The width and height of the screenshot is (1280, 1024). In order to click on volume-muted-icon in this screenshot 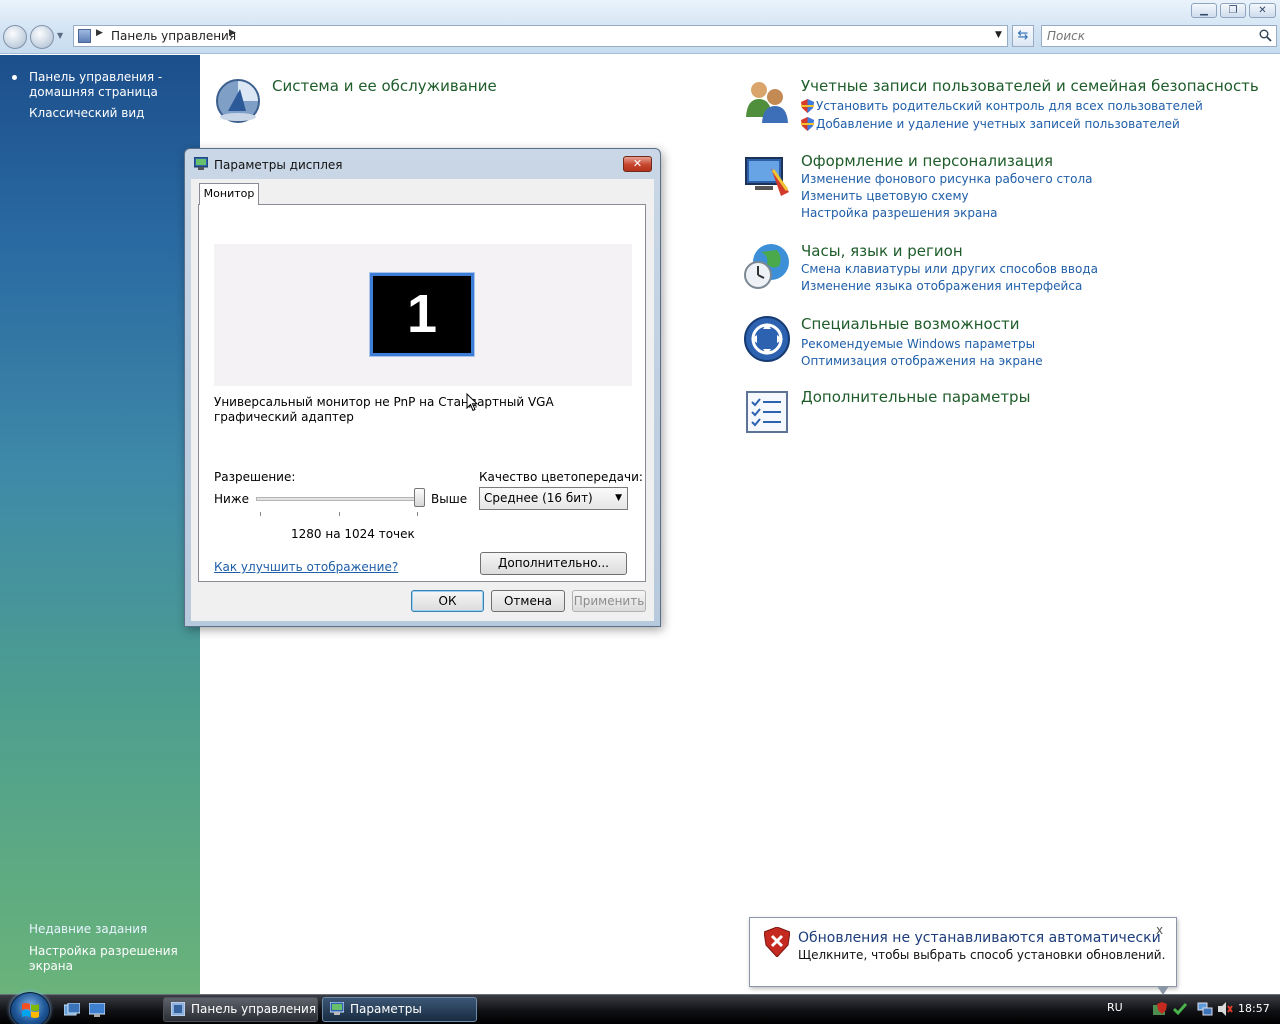, I will do `click(1225, 1009)`.